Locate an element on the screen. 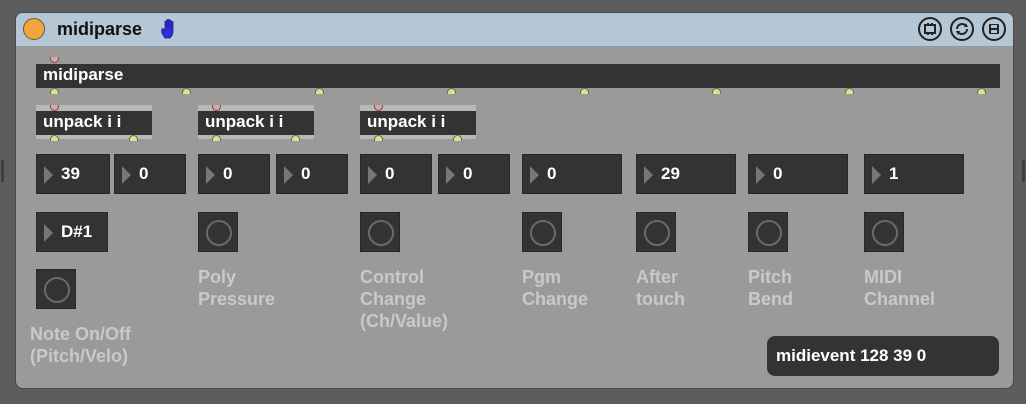  midi-channel-number: 1 is located at coordinates (914, 174).